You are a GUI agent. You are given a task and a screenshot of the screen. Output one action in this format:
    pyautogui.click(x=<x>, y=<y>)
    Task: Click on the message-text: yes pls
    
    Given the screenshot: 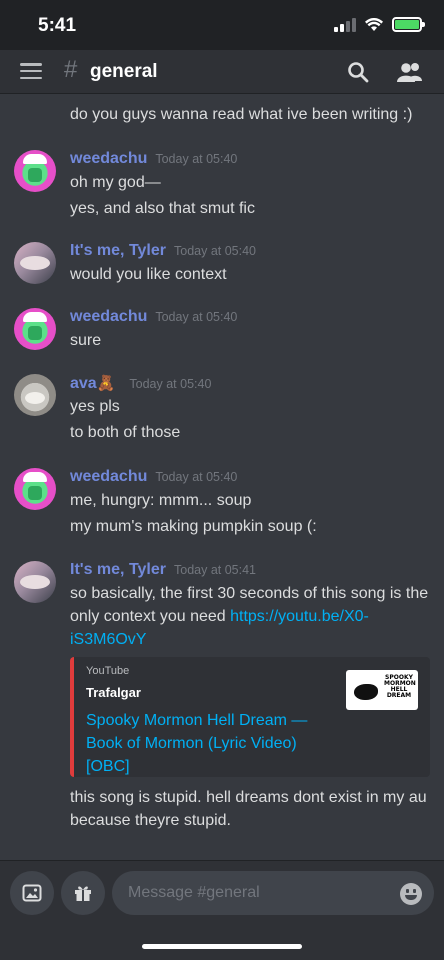 What is the action you would take?
    pyautogui.click(x=95, y=406)
    